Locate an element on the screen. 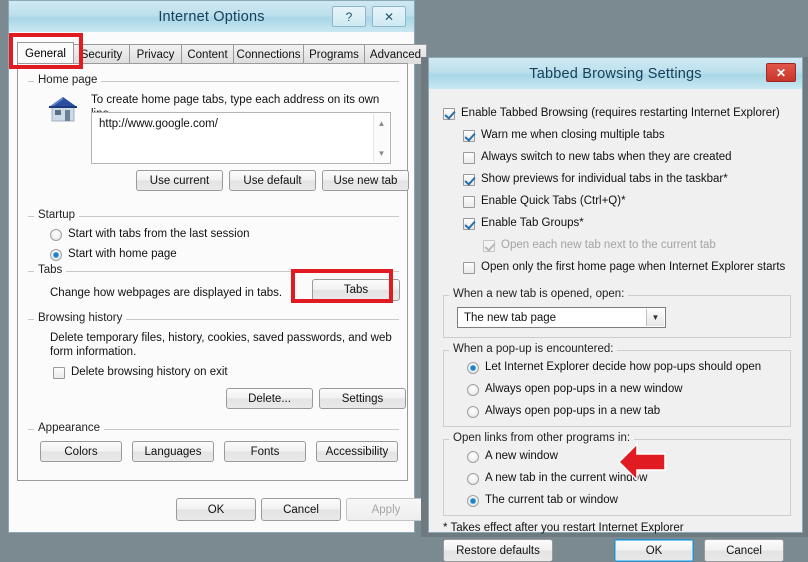 This screenshot has width=808, height=562. tab-privacy: Privacy is located at coordinates (155, 54).